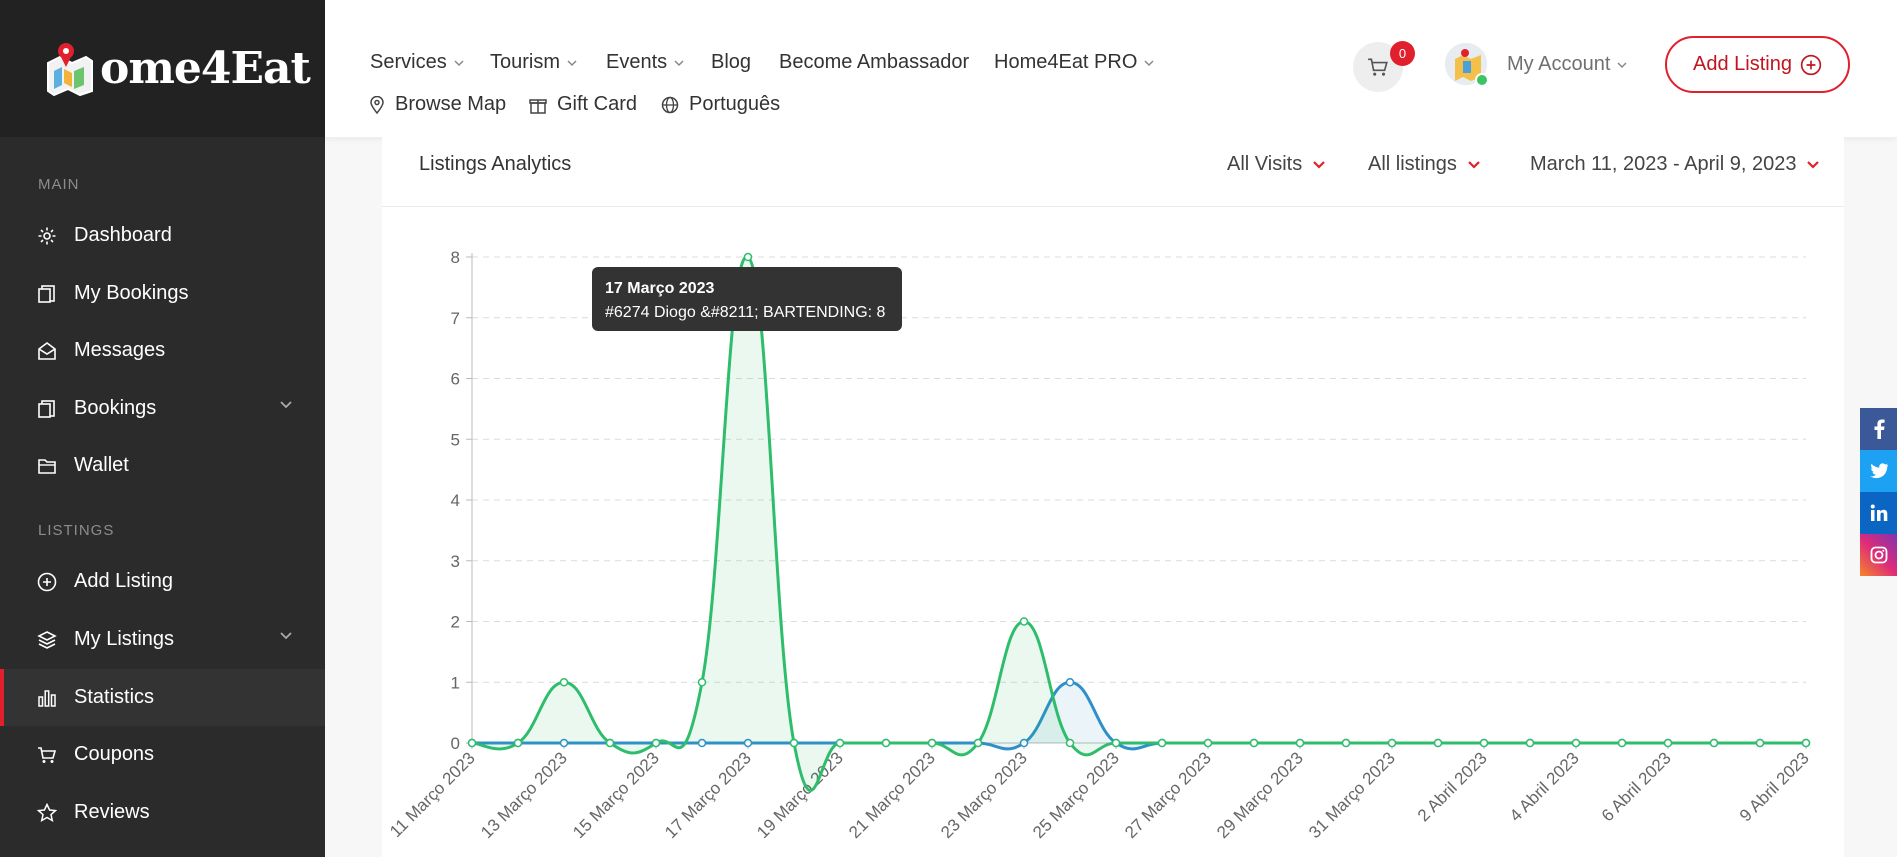 This screenshot has height=857, width=1897. I want to click on nav-events: Events, so click(645, 62).